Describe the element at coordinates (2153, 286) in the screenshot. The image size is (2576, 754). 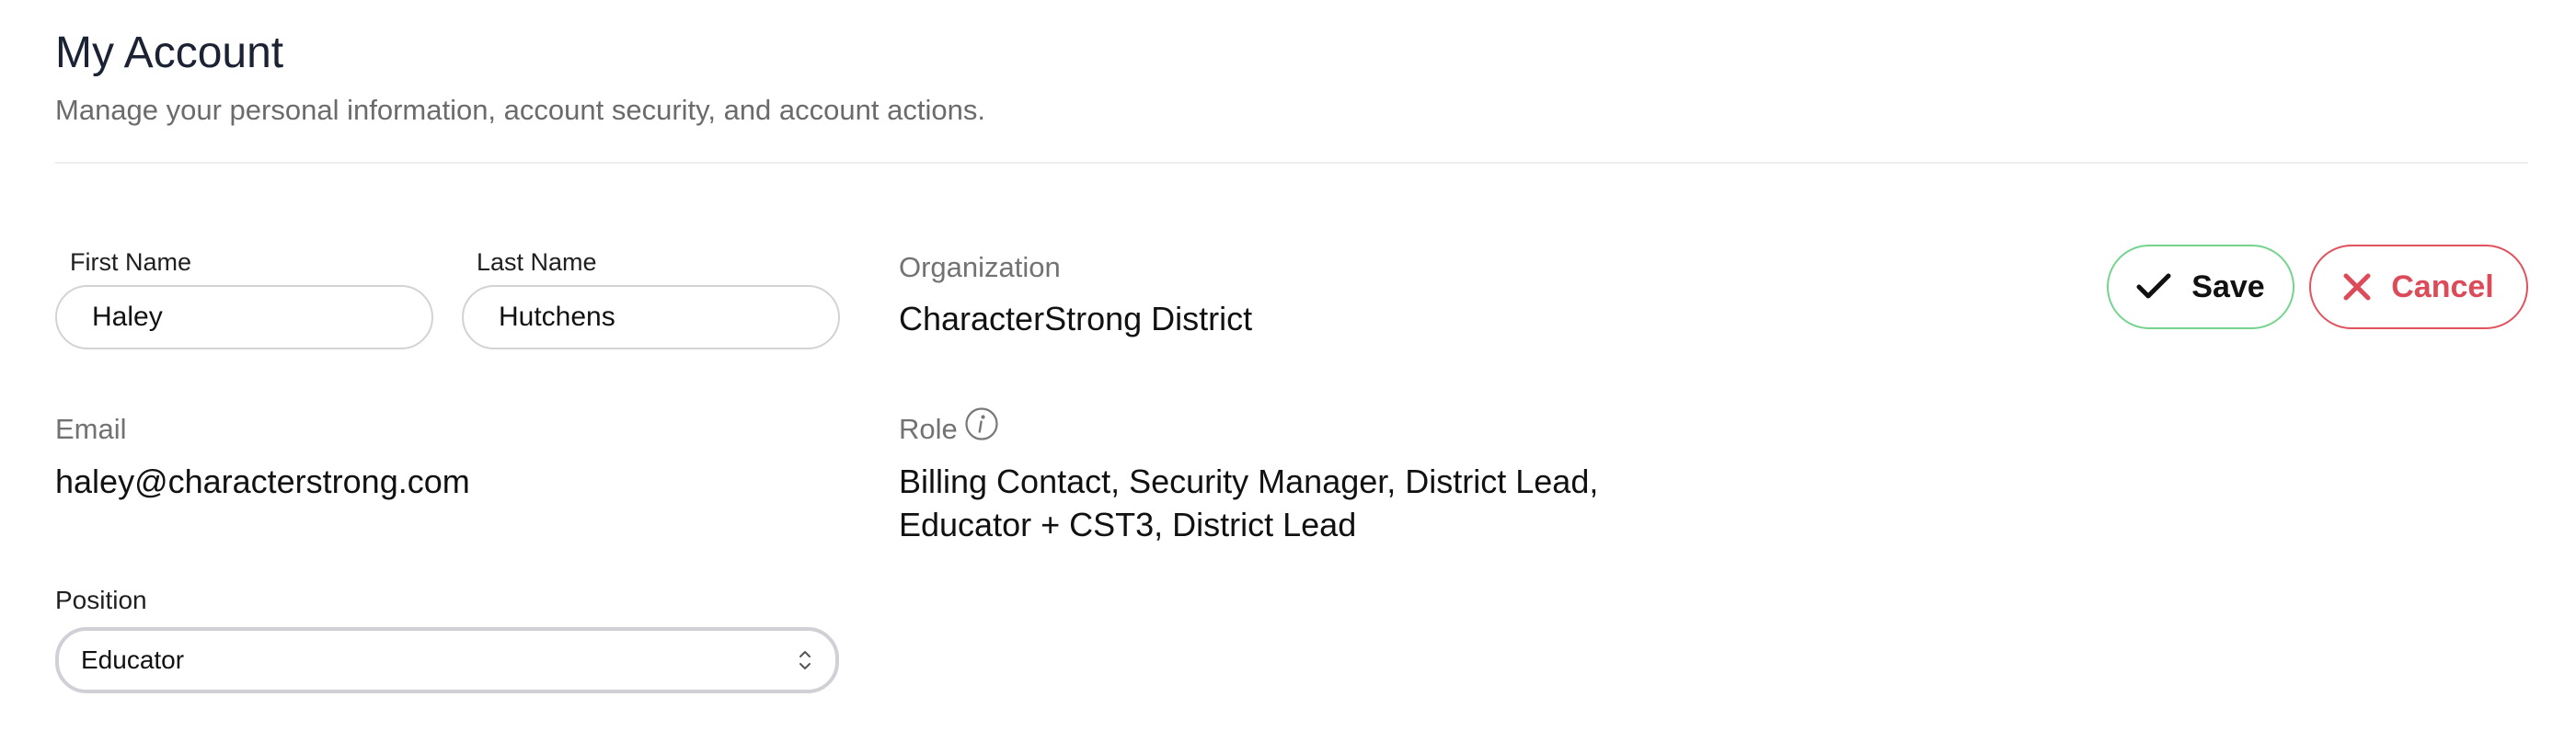
I see `checkmark-icon` at that location.